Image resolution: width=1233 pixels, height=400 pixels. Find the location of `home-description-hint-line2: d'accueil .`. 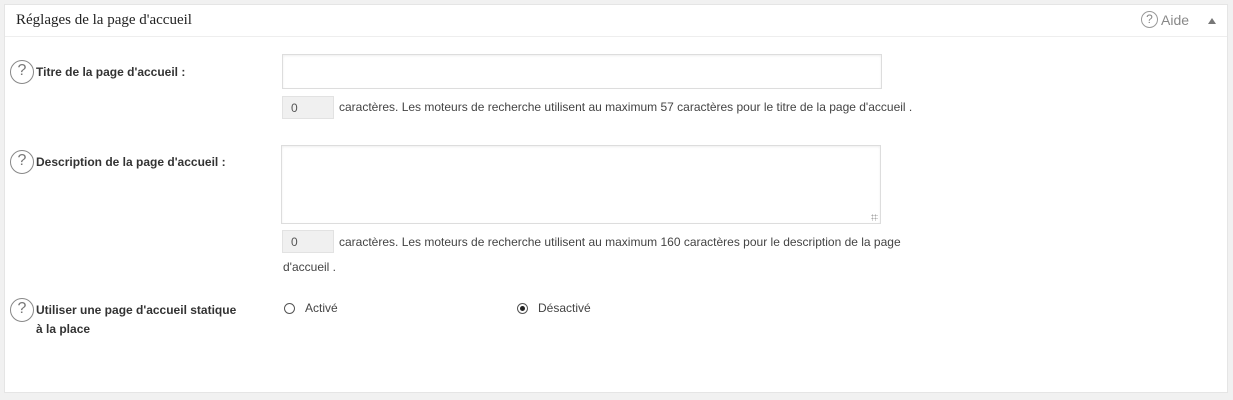

home-description-hint-line2: d'accueil . is located at coordinates (309, 267).